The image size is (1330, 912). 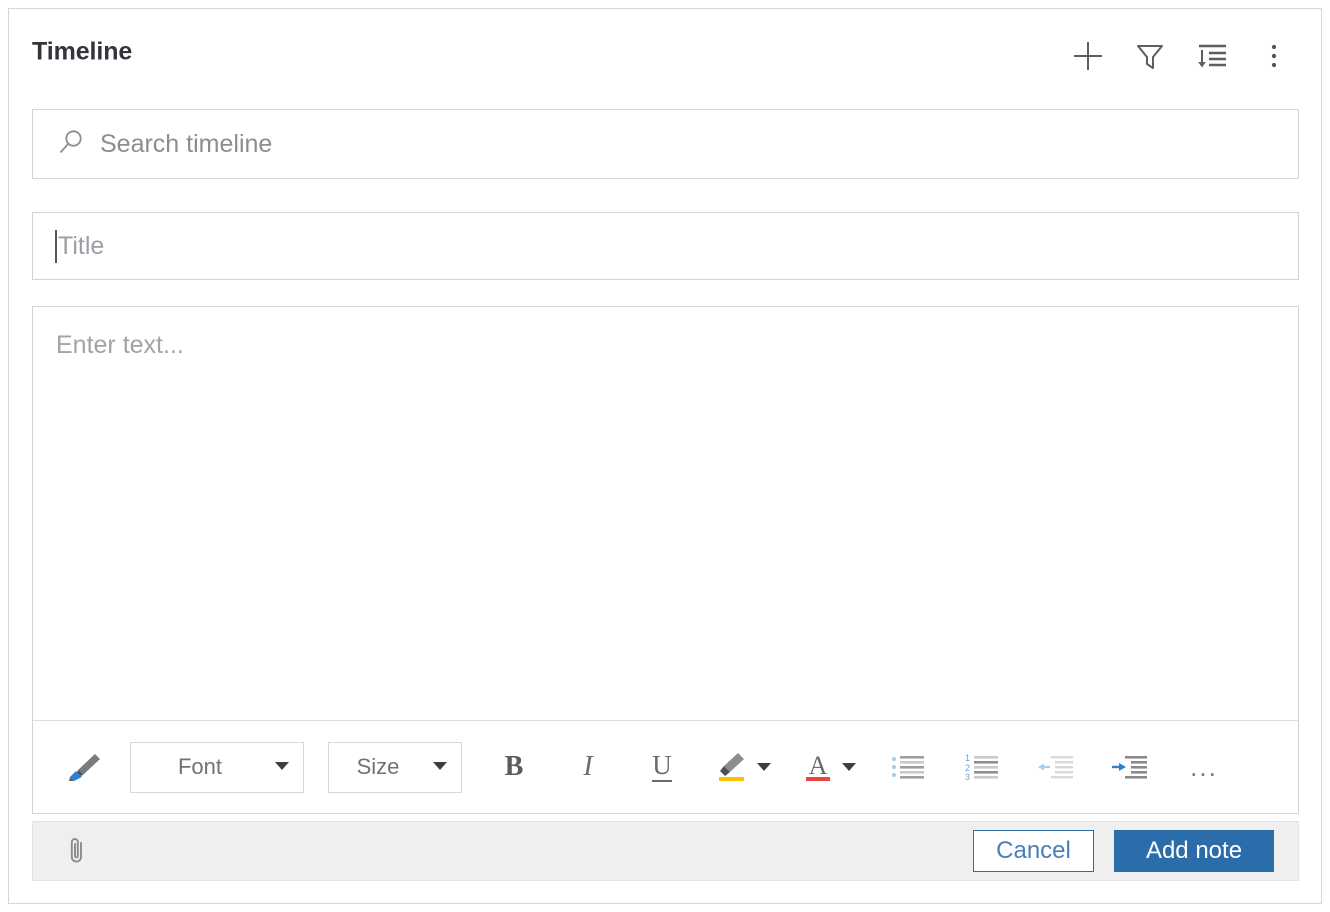 I want to click on increase-indent-button, so click(x=1130, y=767).